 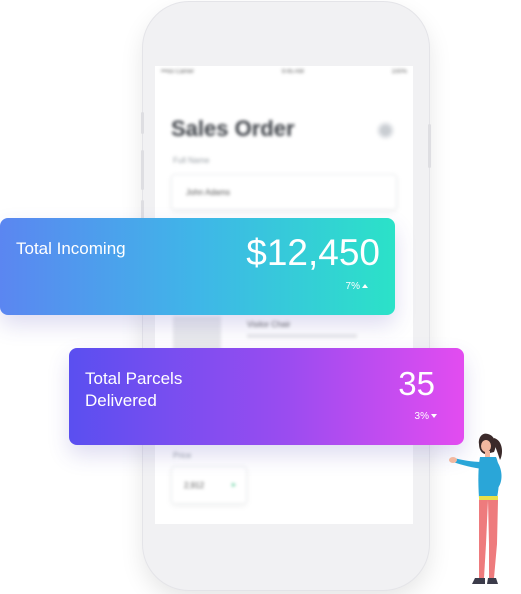 What do you see at coordinates (266, 396) in the screenshot?
I see `total-parcels-card: Total Parcels Delivered 35 3%` at bounding box center [266, 396].